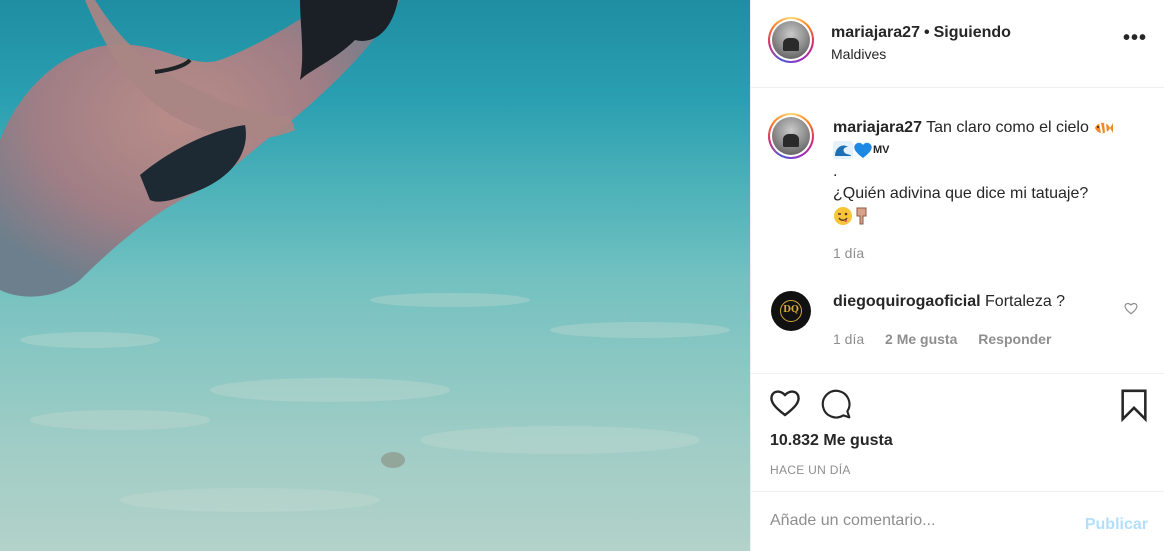 The width and height of the screenshot is (1164, 551). What do you see at coordinates (1014, 339) in the screenshot?
I see `reply-button: Responder` at bounding box center [1014, 339].